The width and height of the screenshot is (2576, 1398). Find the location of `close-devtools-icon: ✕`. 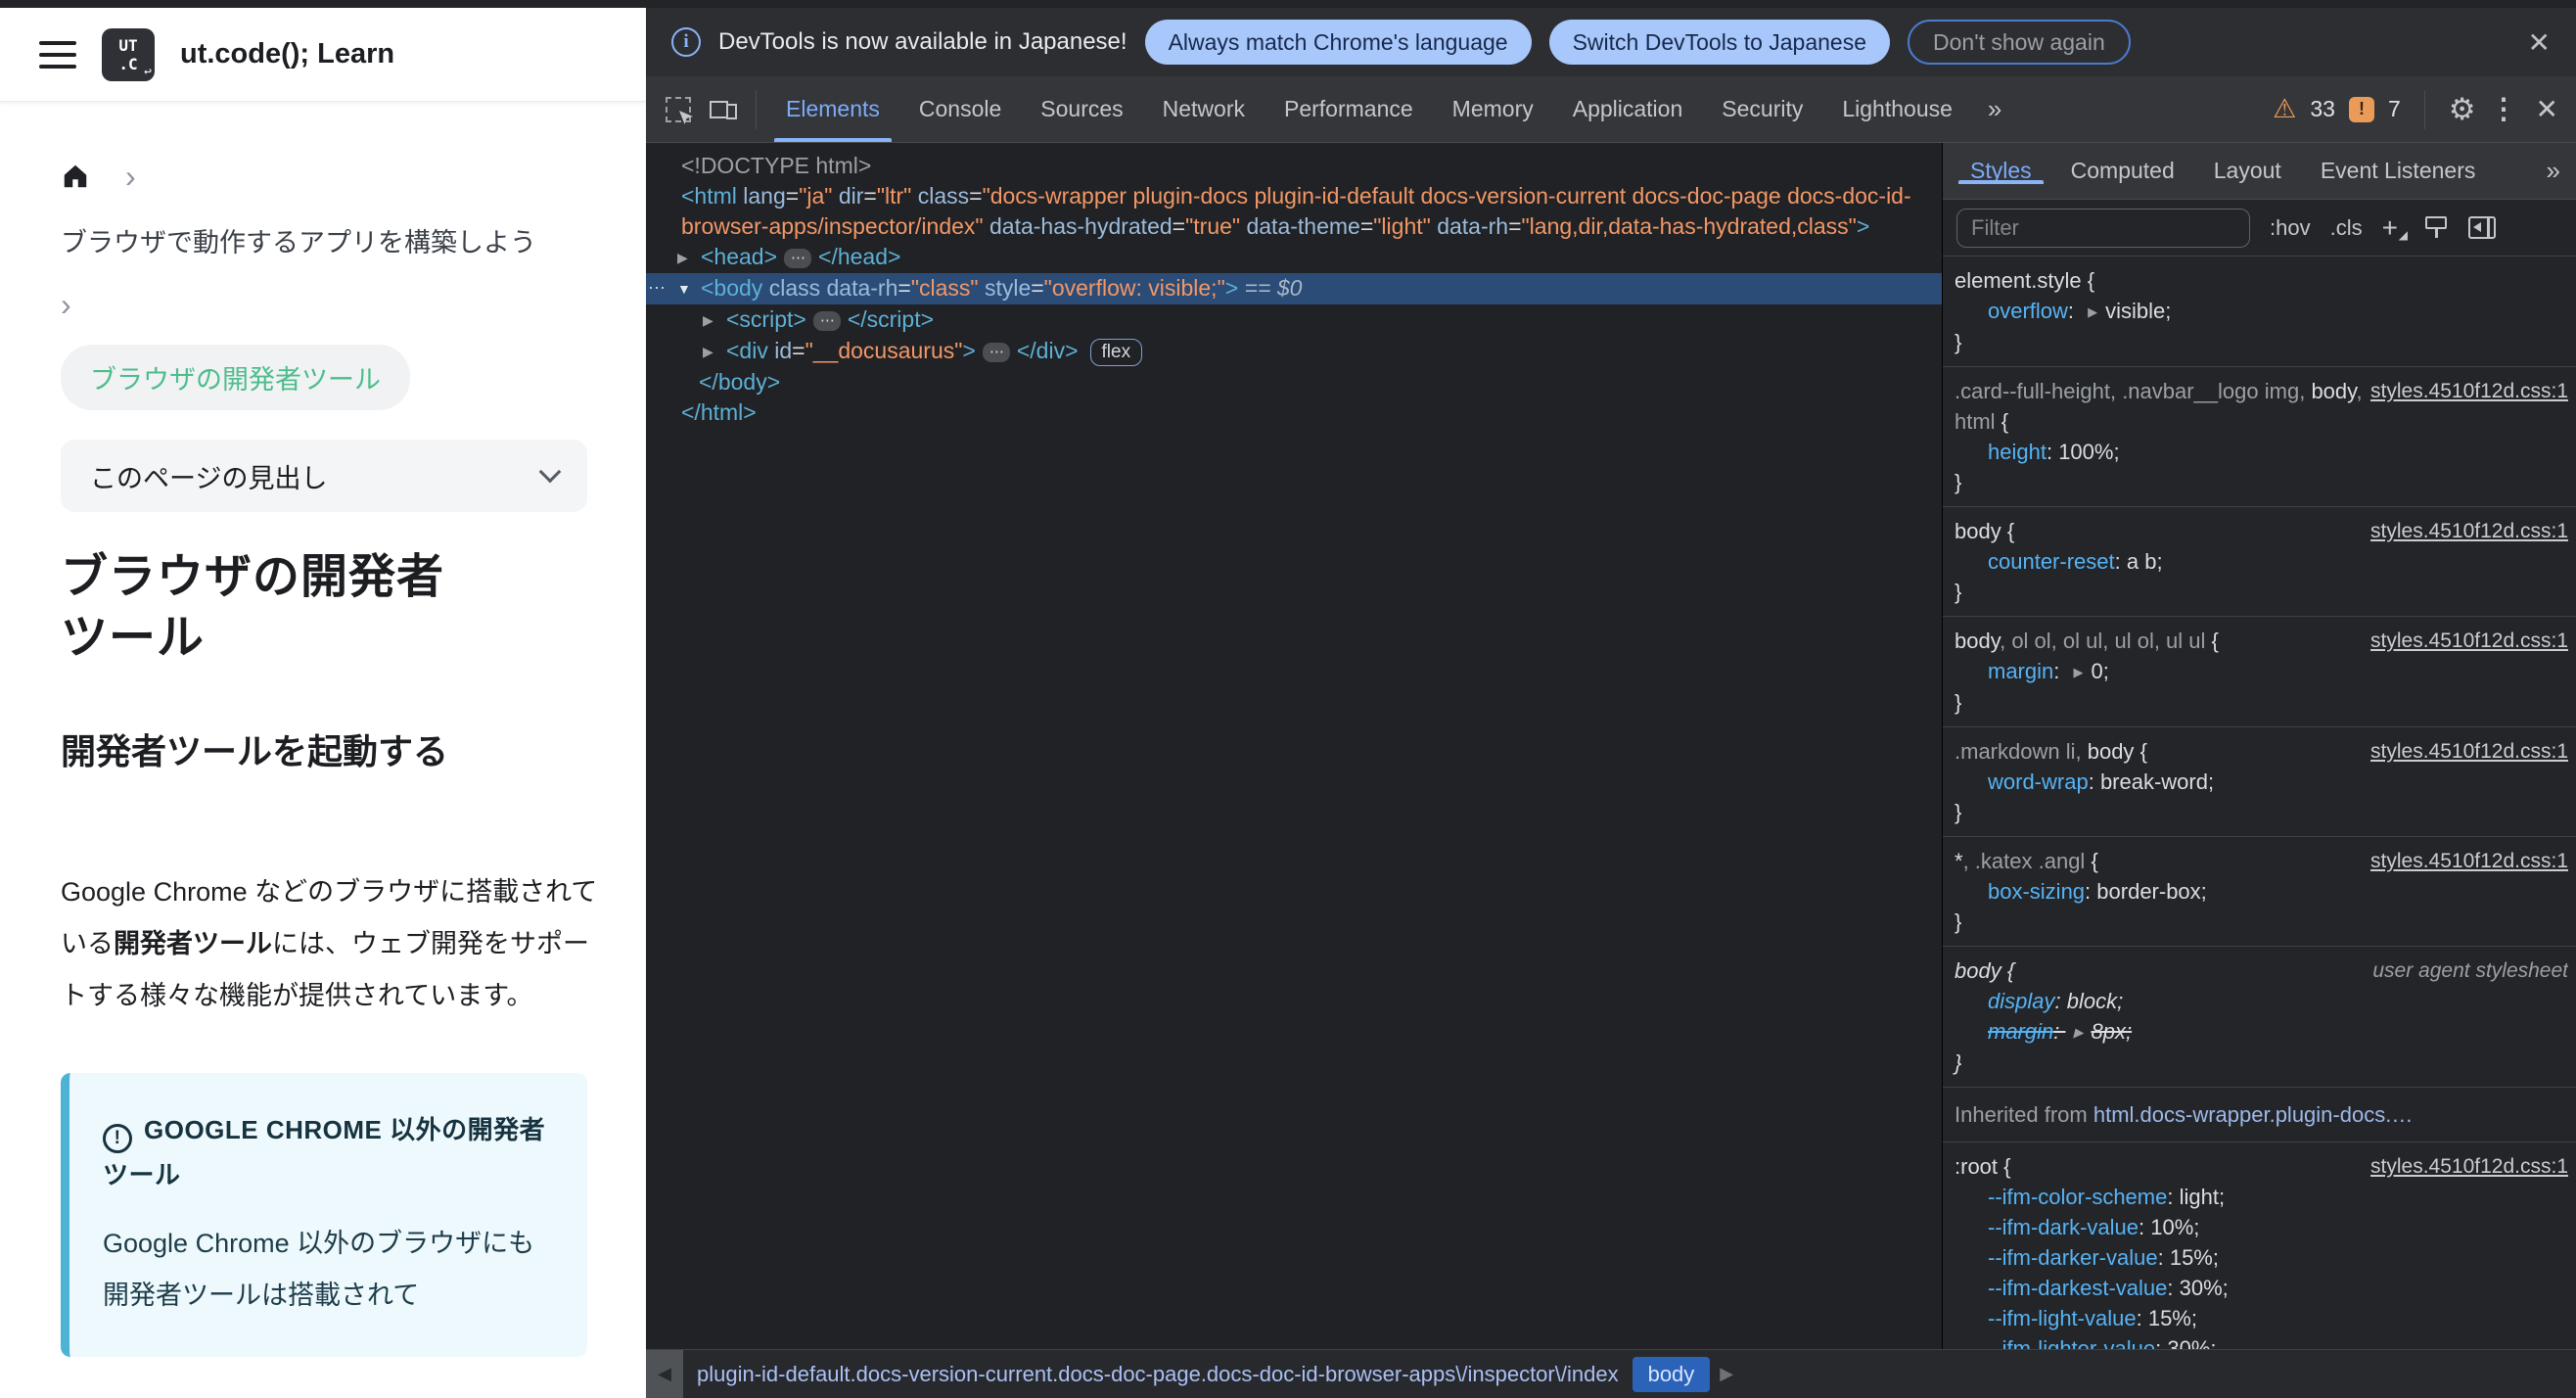

close-devtools-icon: ✕ is located at coordinates (2547, 109).